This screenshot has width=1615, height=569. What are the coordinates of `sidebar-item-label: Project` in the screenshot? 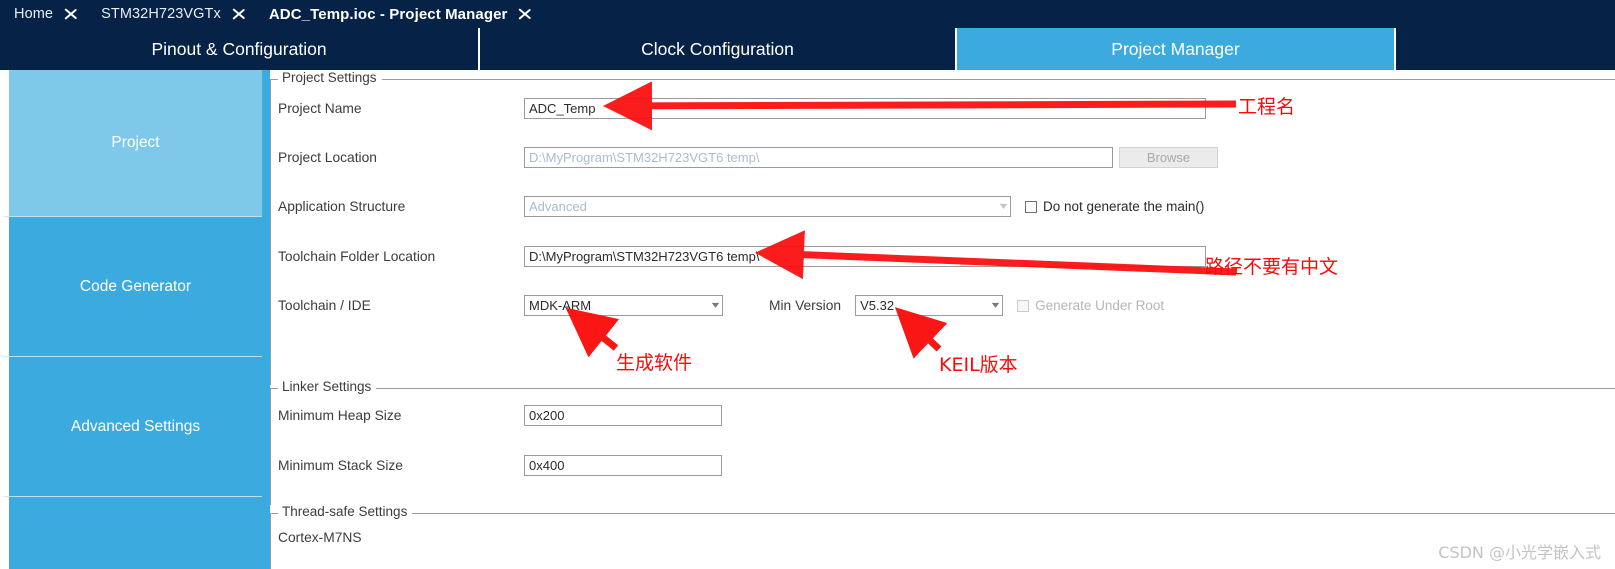 It's located at (135, 142).